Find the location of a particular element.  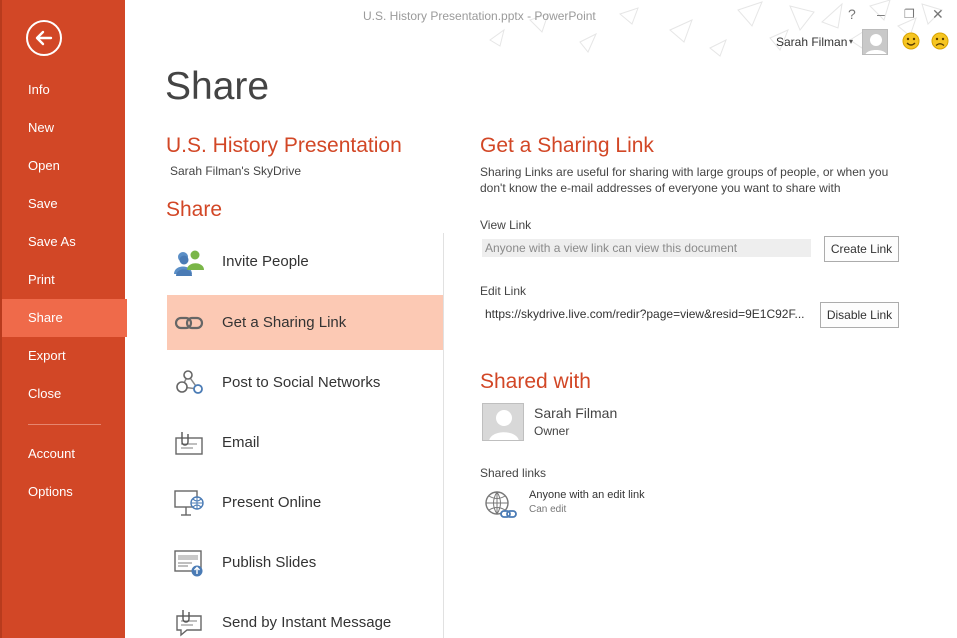

option-label: Email is located at coordinates (241, 442).